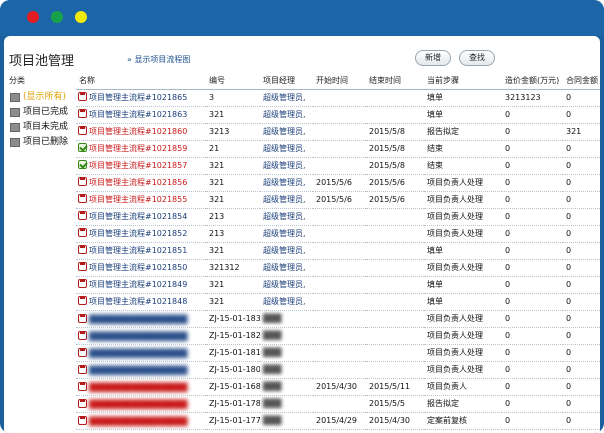 The width and height of the screenshot is (604, 433). Describe the element at coordinates (338, 115) in the screenshot. I see `table-row: 项目管理主流程#1021863 321 超级管理员, 填单 0 0` at that location.